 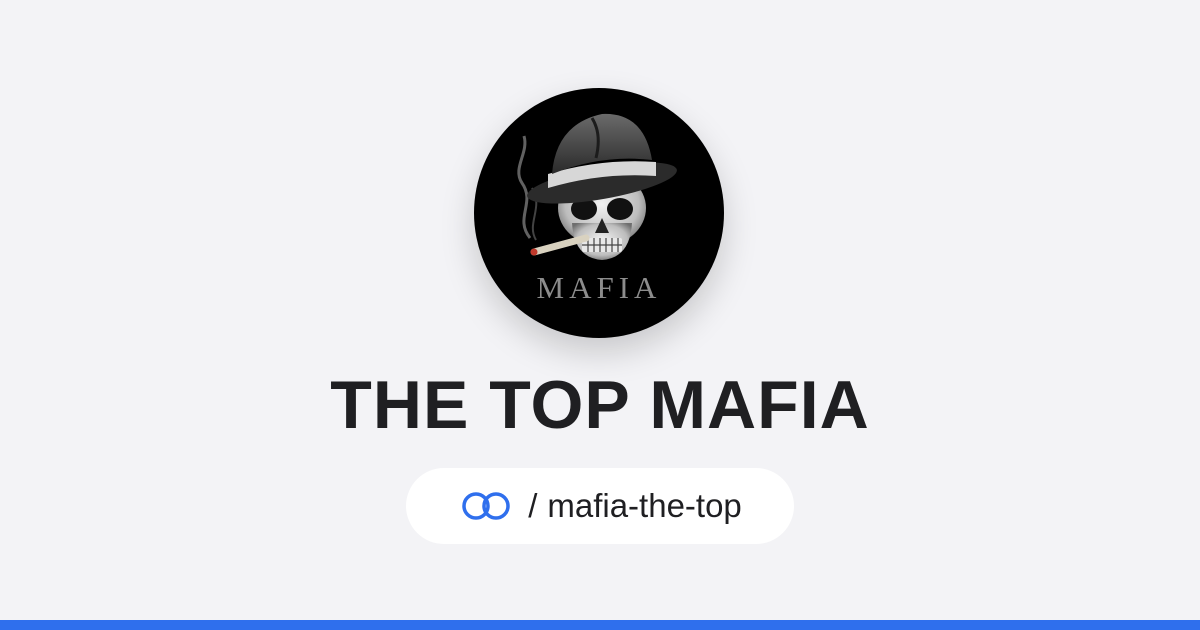 I want to click on chain-link-icon, so click(x=486, y=506).